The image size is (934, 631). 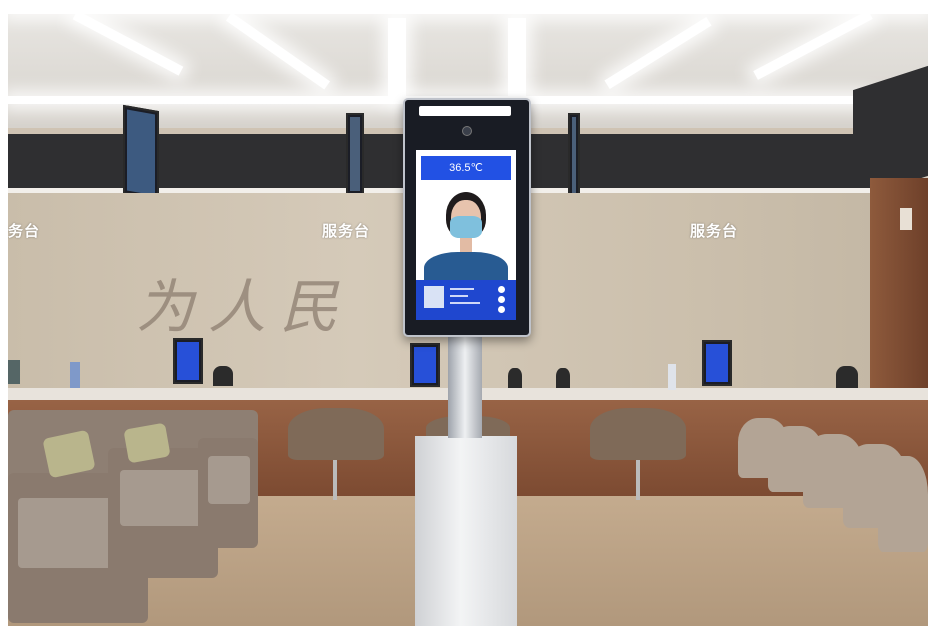 What do you see at coordinates (466, 168) in the screenshot?
I see `temperature-banner: 36.5℃` at bounding box center [466, 168].